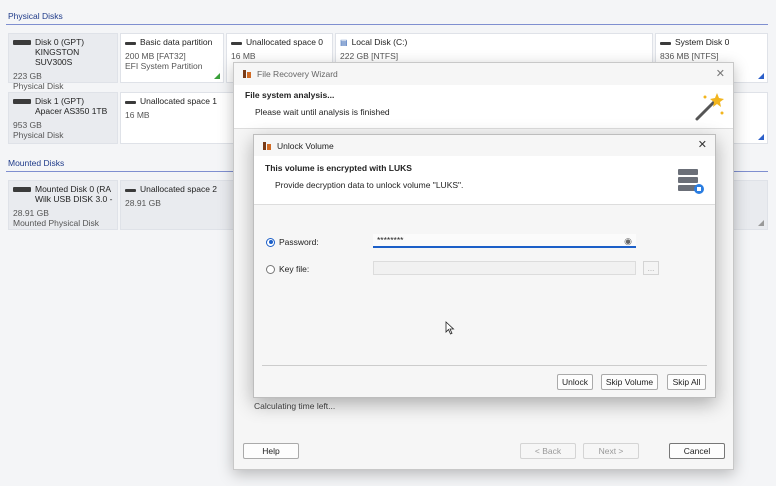 The width and height of the screenshot is (776, 486). What do you see at coordinates (689, 56) in the screenshot?
I see `partition-size: 836 MB [NTFS]` at bounding box center [689, 56].